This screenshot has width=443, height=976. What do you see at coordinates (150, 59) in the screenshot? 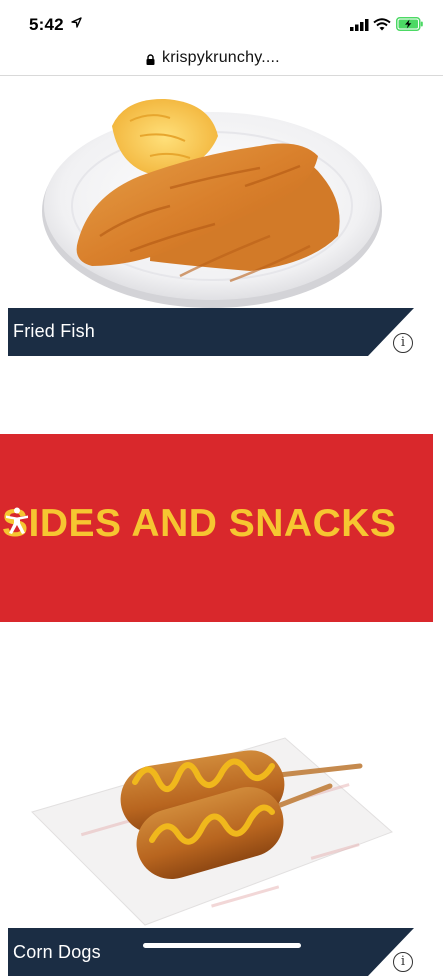
I see `lock-icon` at bounding box center [150, 59].